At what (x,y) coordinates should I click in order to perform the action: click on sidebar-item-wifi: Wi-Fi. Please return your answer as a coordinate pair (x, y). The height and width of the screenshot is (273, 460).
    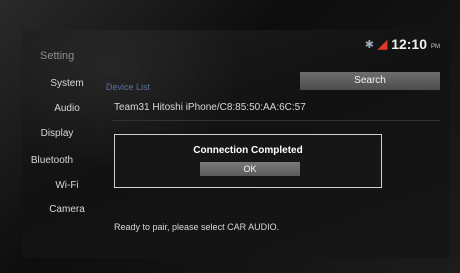
    Looking at the image, I should click on (67, 185).